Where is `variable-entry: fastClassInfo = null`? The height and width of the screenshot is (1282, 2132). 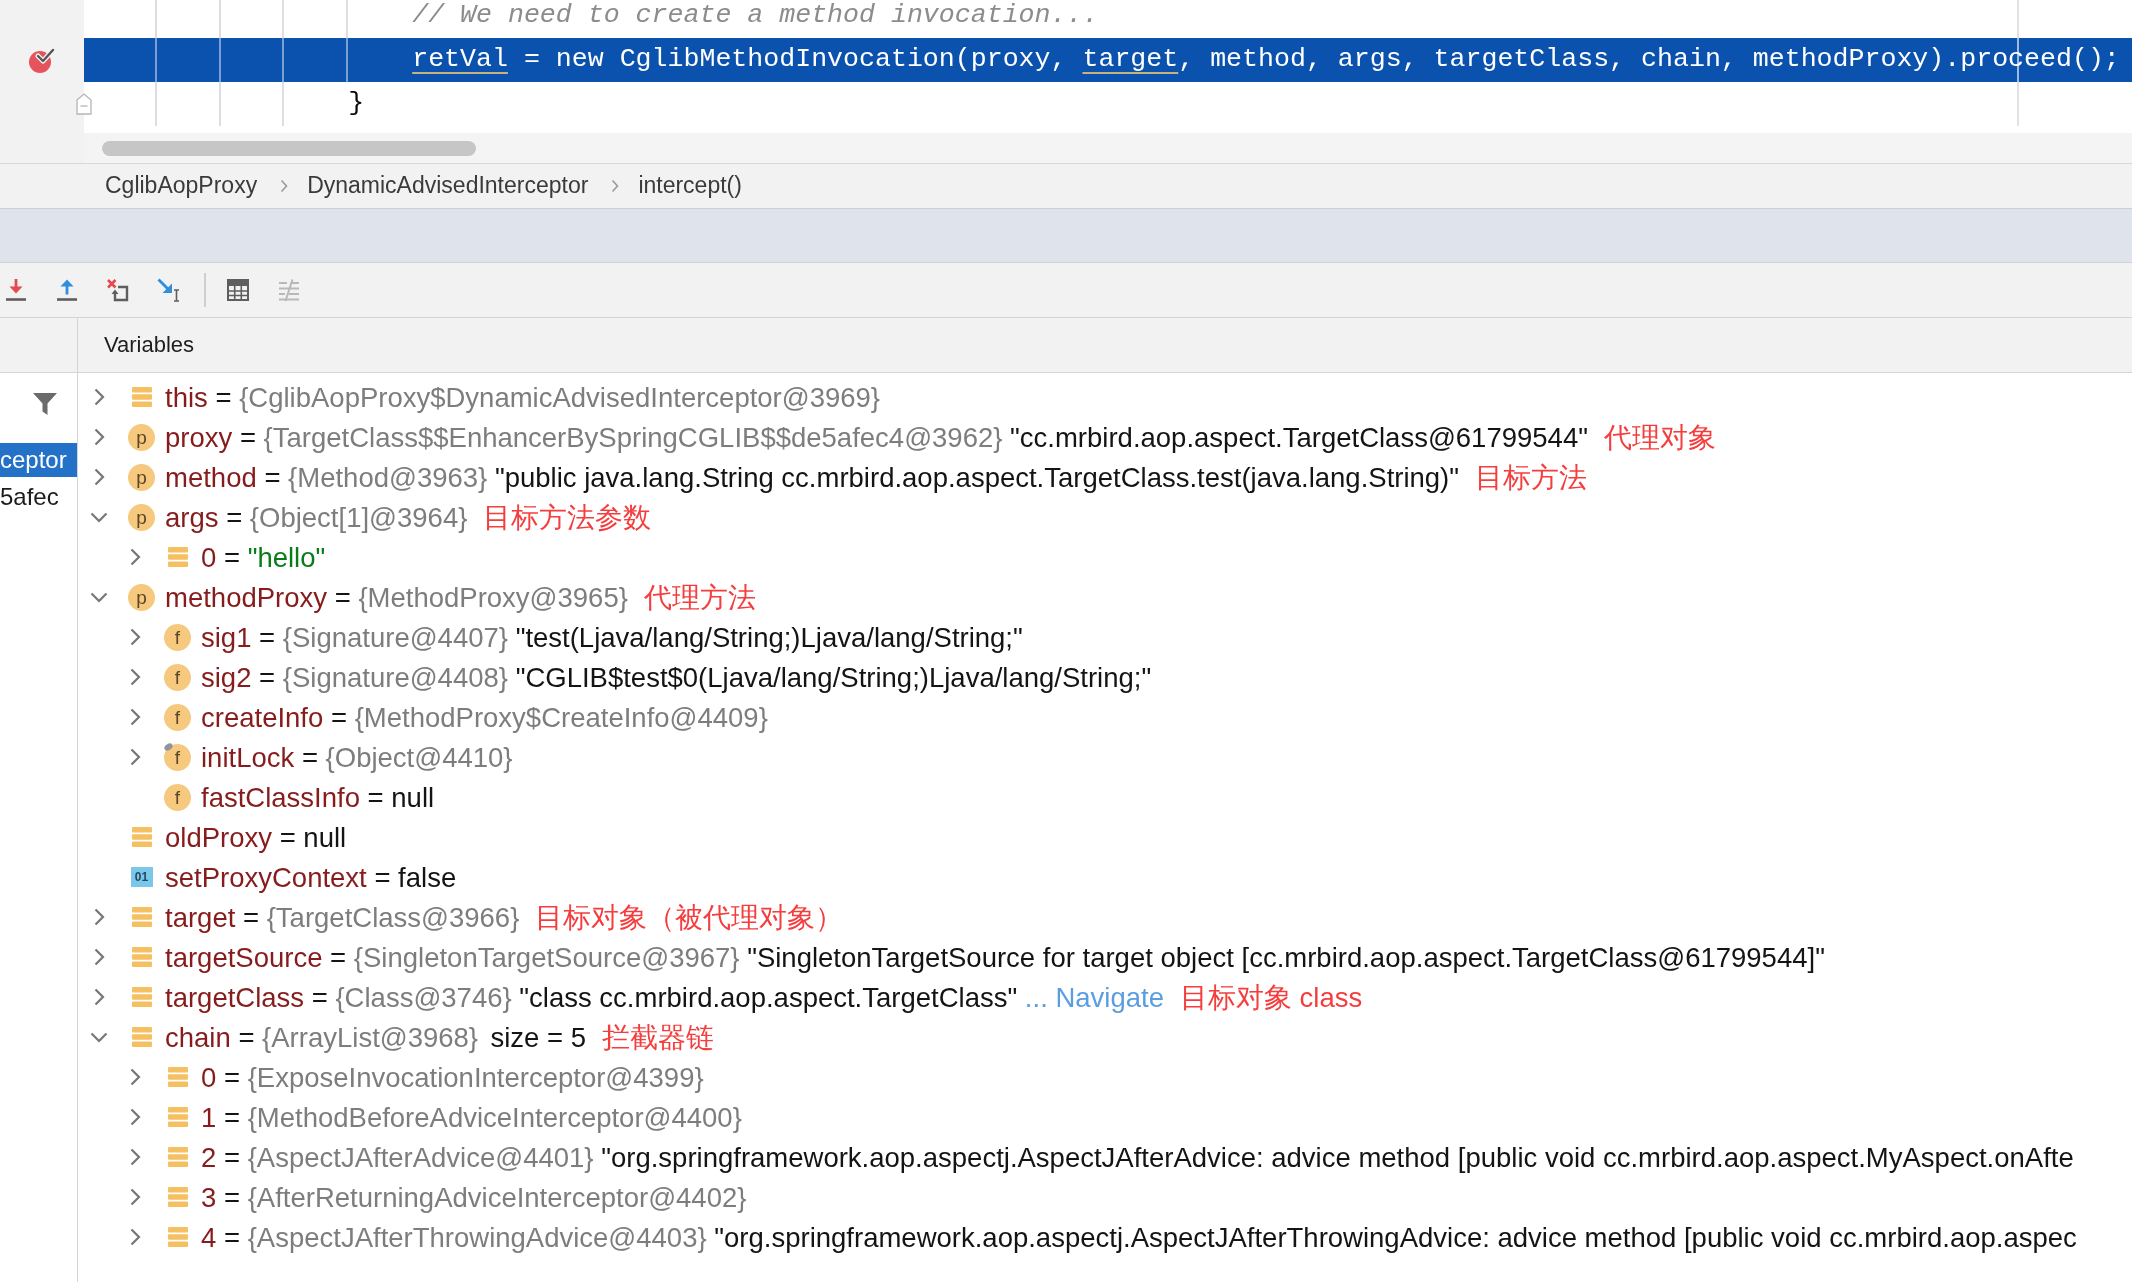 variable-entry: fastClassInfo = null is located at coordinates (318, 797).